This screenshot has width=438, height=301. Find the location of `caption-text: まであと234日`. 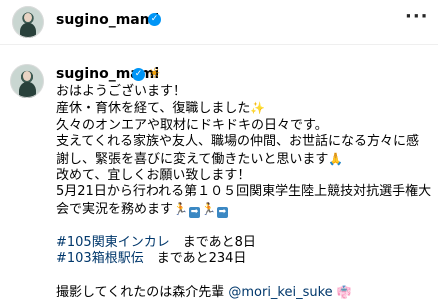

caption-text: まであと234日 is located at coordinates (195, 259).